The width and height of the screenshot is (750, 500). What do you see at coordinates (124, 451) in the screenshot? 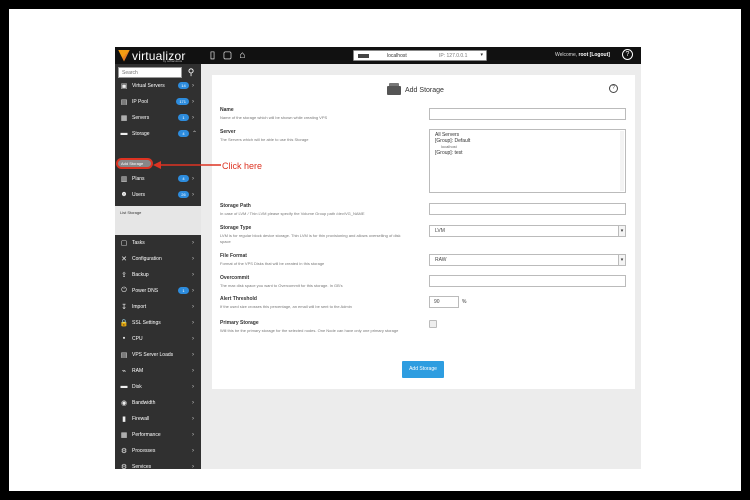
I see `processes-icon: ⚙` at bounding box center [124, 451].